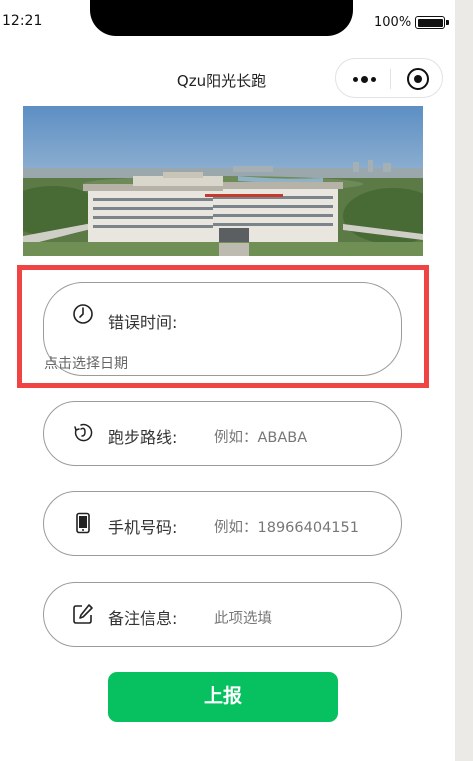 The width and height of the screenshot is (473, 761). What do you see at coordinates (260, 436) in the screenshot?
I see `route-input: 例如：ABABA` at bounding box center [260, 436].